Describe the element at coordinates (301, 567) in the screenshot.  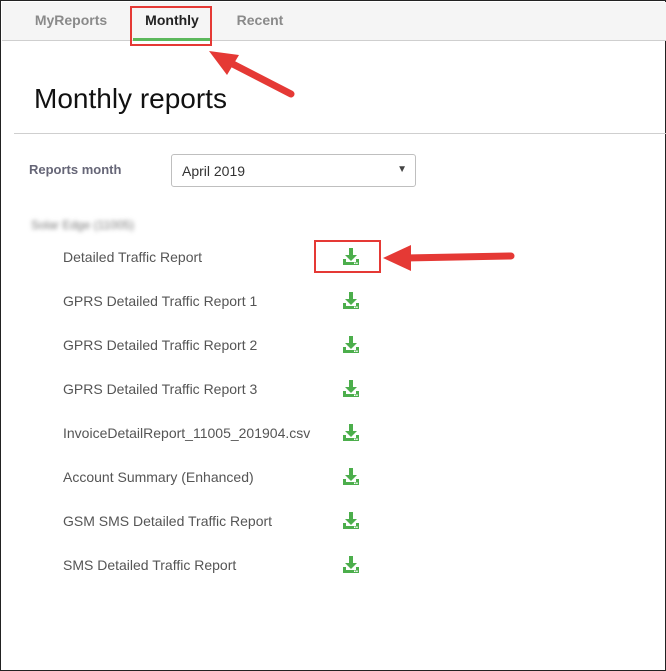
I see `report-row: SMS Detailed Traffic Report` at that location.